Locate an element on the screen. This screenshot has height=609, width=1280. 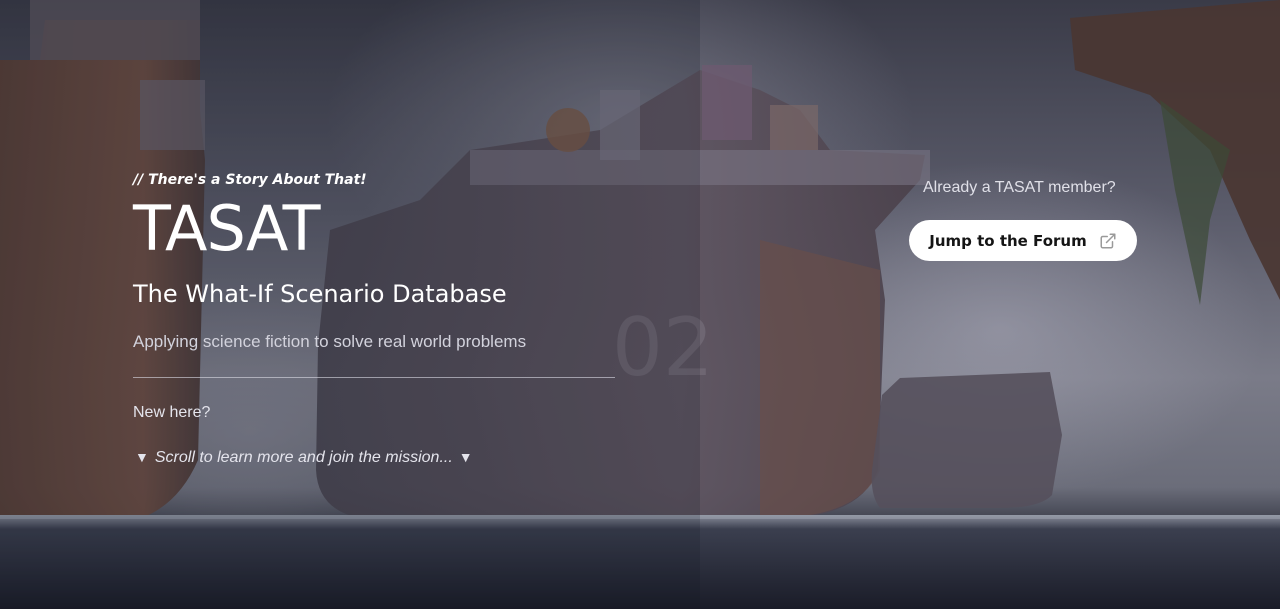
eyebrow-text: // There's a Story About That! is located at coordinates (250, 180).